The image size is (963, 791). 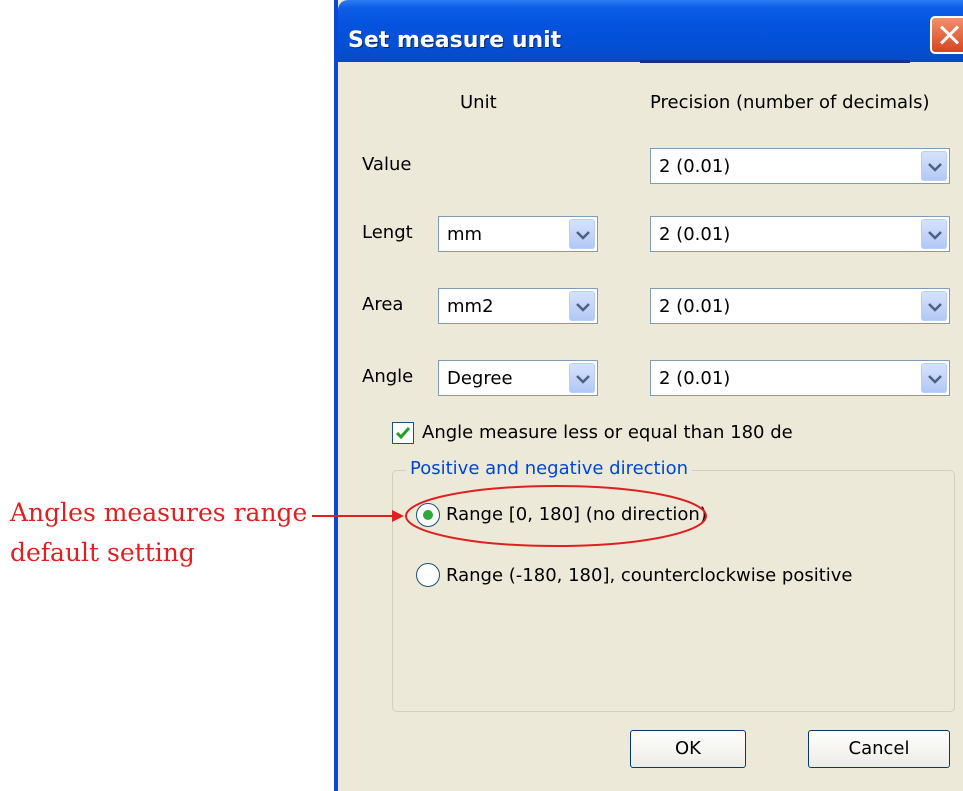 What do you see at coordinates (556, 516) in the screenshot?
I see `highlight-ellipse` at bounding box center [556, 516].